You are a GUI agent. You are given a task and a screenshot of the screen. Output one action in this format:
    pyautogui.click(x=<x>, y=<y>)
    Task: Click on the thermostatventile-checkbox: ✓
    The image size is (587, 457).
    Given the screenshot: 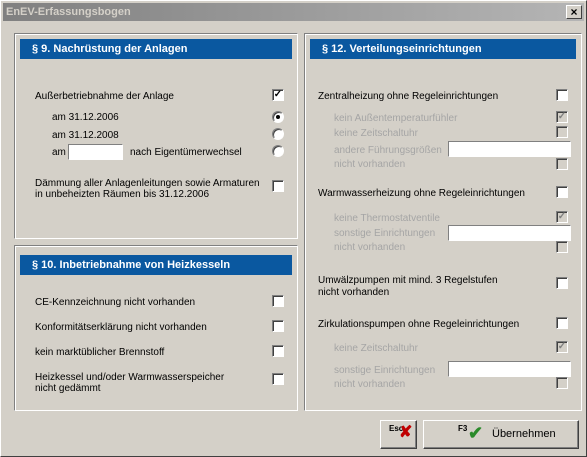 What is the action you would take?
    pyautogui.click(x=562, y=217)
    